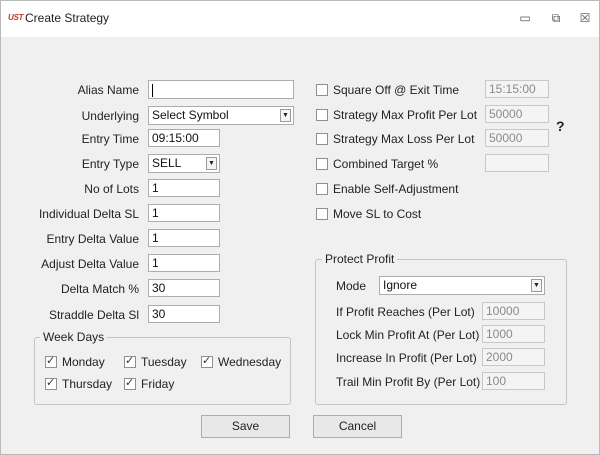 The height and width of the screenshot is (455, 600). I want to click on week-days-group, so click(162, 371).